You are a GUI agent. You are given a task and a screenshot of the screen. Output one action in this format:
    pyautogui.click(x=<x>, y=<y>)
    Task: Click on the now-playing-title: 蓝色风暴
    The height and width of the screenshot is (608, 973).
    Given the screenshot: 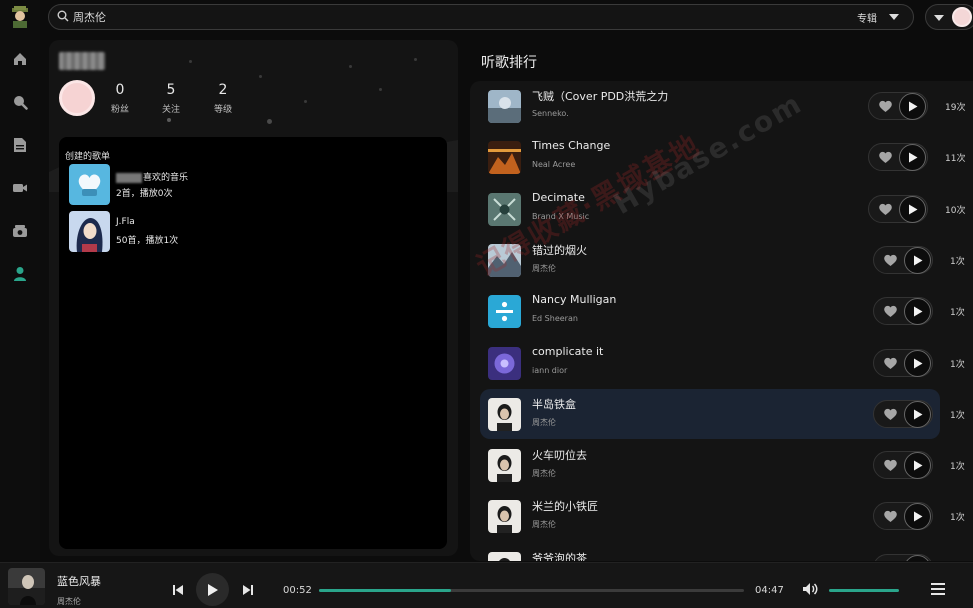 What is the action you would take?
    pyautogui.click(x=79, y=581)
    